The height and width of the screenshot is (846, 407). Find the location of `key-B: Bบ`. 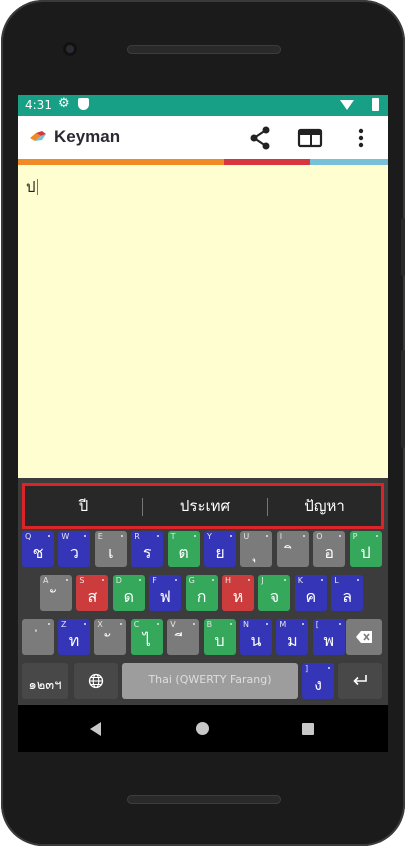

key-B: Bบ is located at coordinates (219, 637).